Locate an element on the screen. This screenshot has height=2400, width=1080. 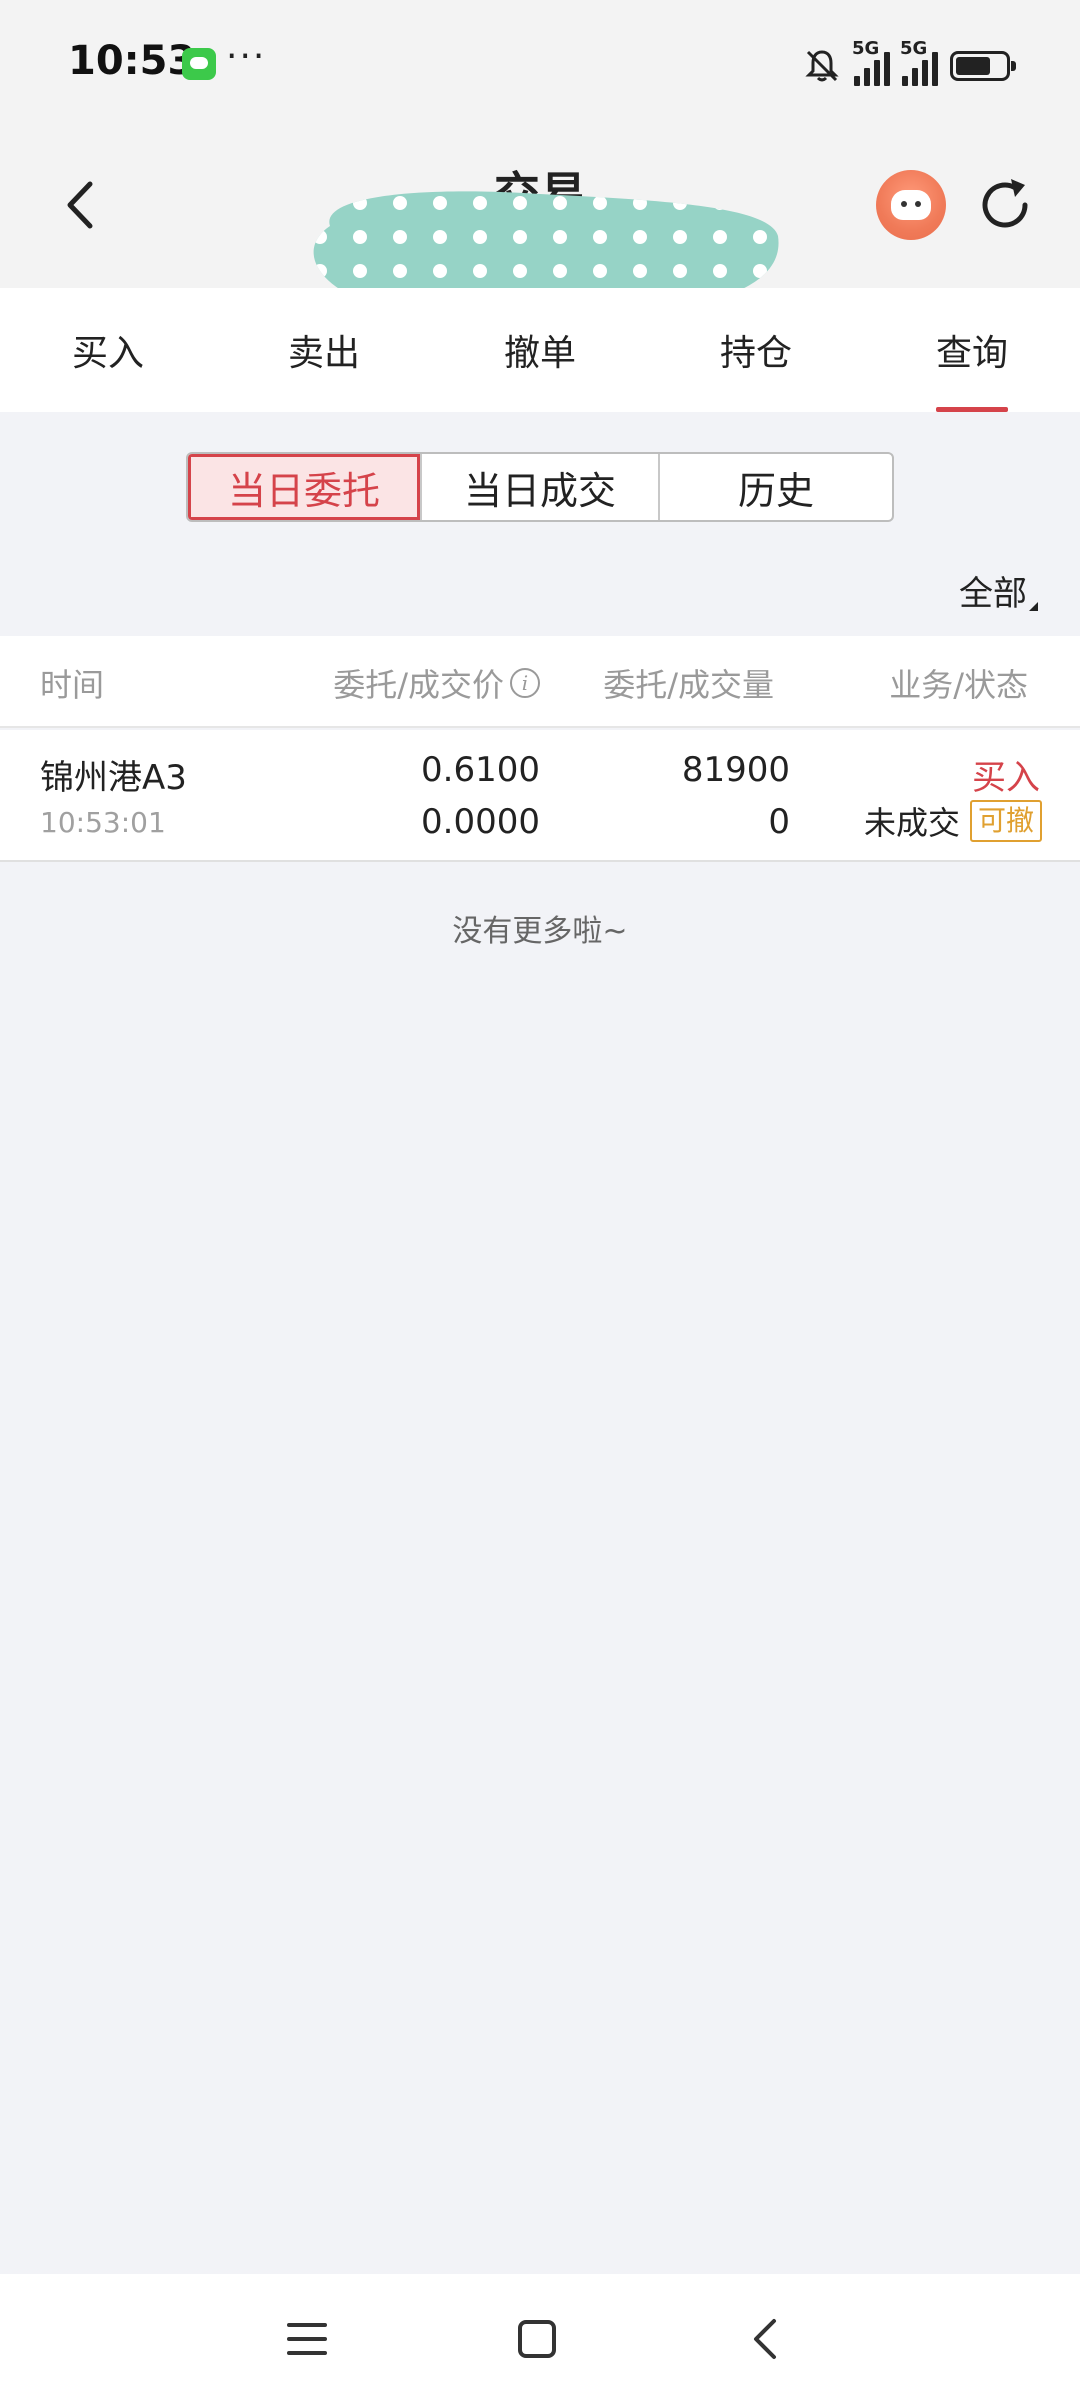
system-nav-bar is located at coordinates (540, 2337).